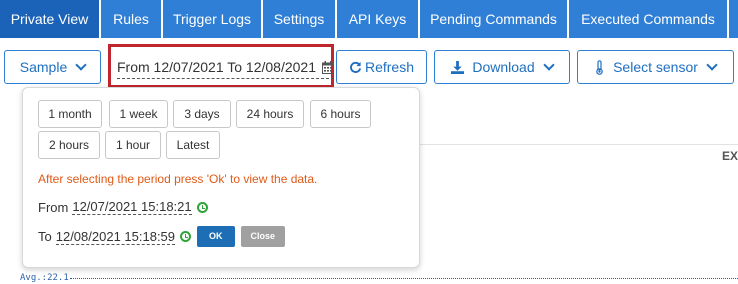 The width and height of the screenshot is (738, 284). I want to click on preset-3-days: 3 days, so click(202, 114).